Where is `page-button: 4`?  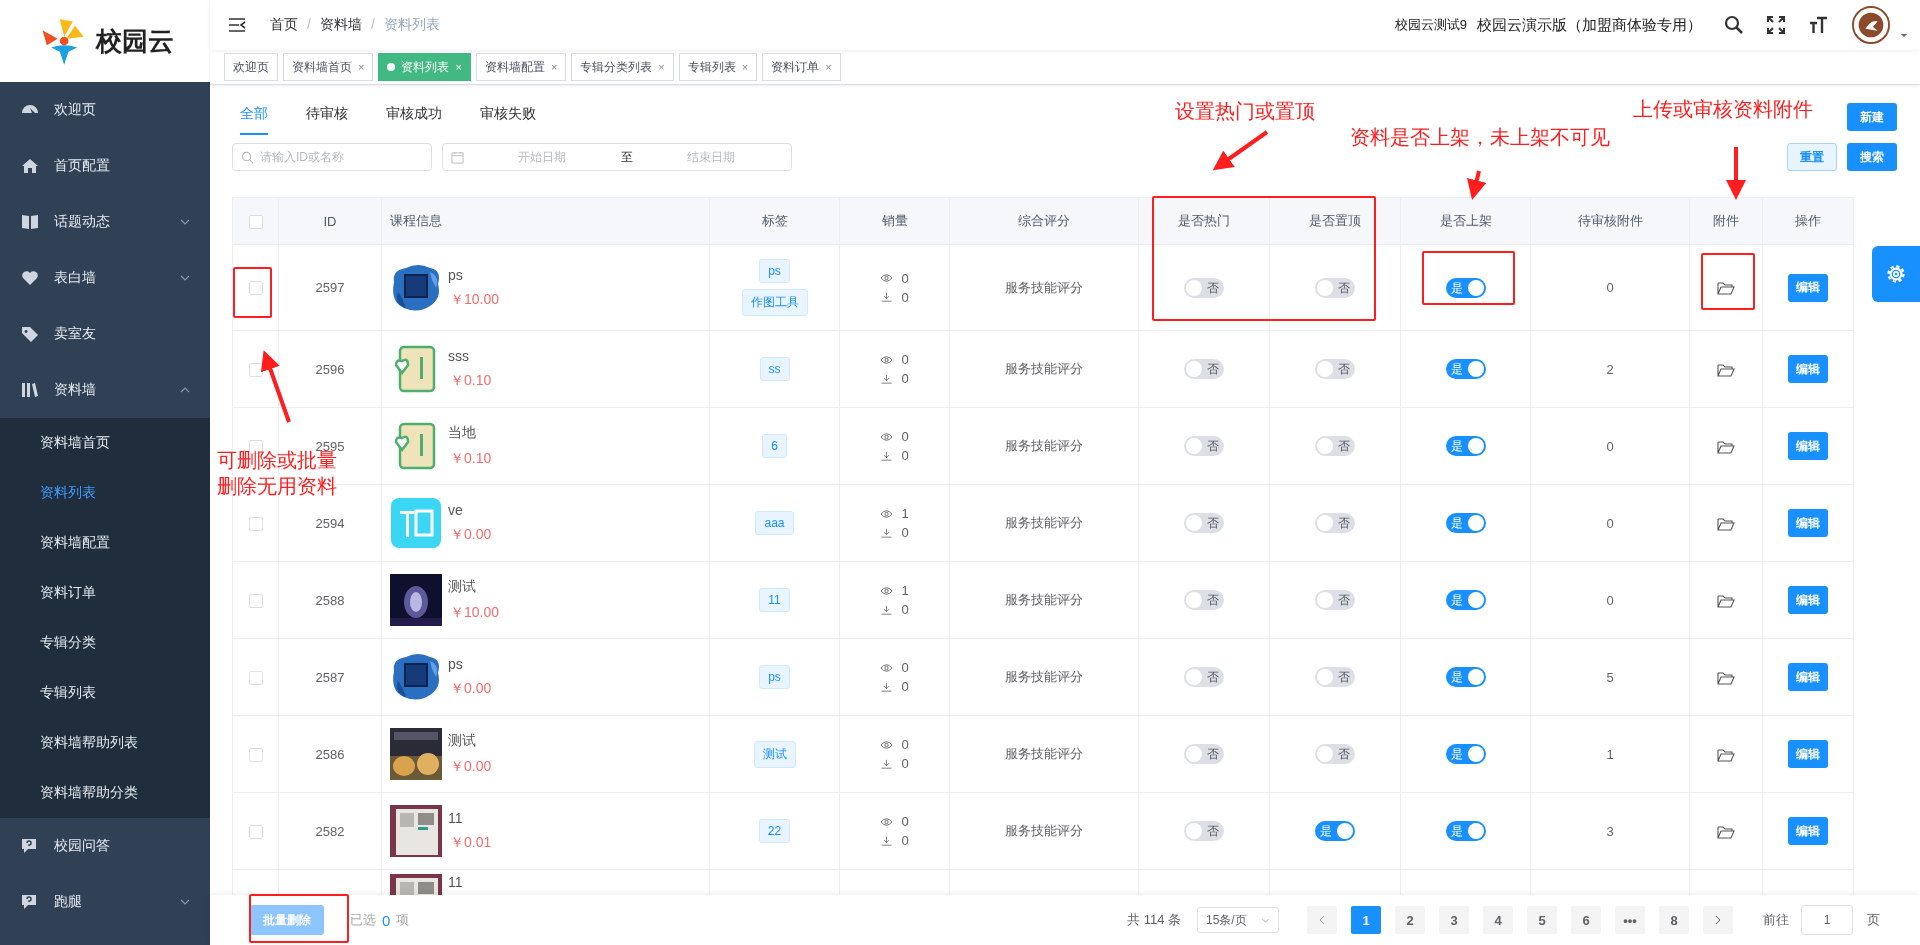 page-button: 4 is located at coordinates (1498, 920).